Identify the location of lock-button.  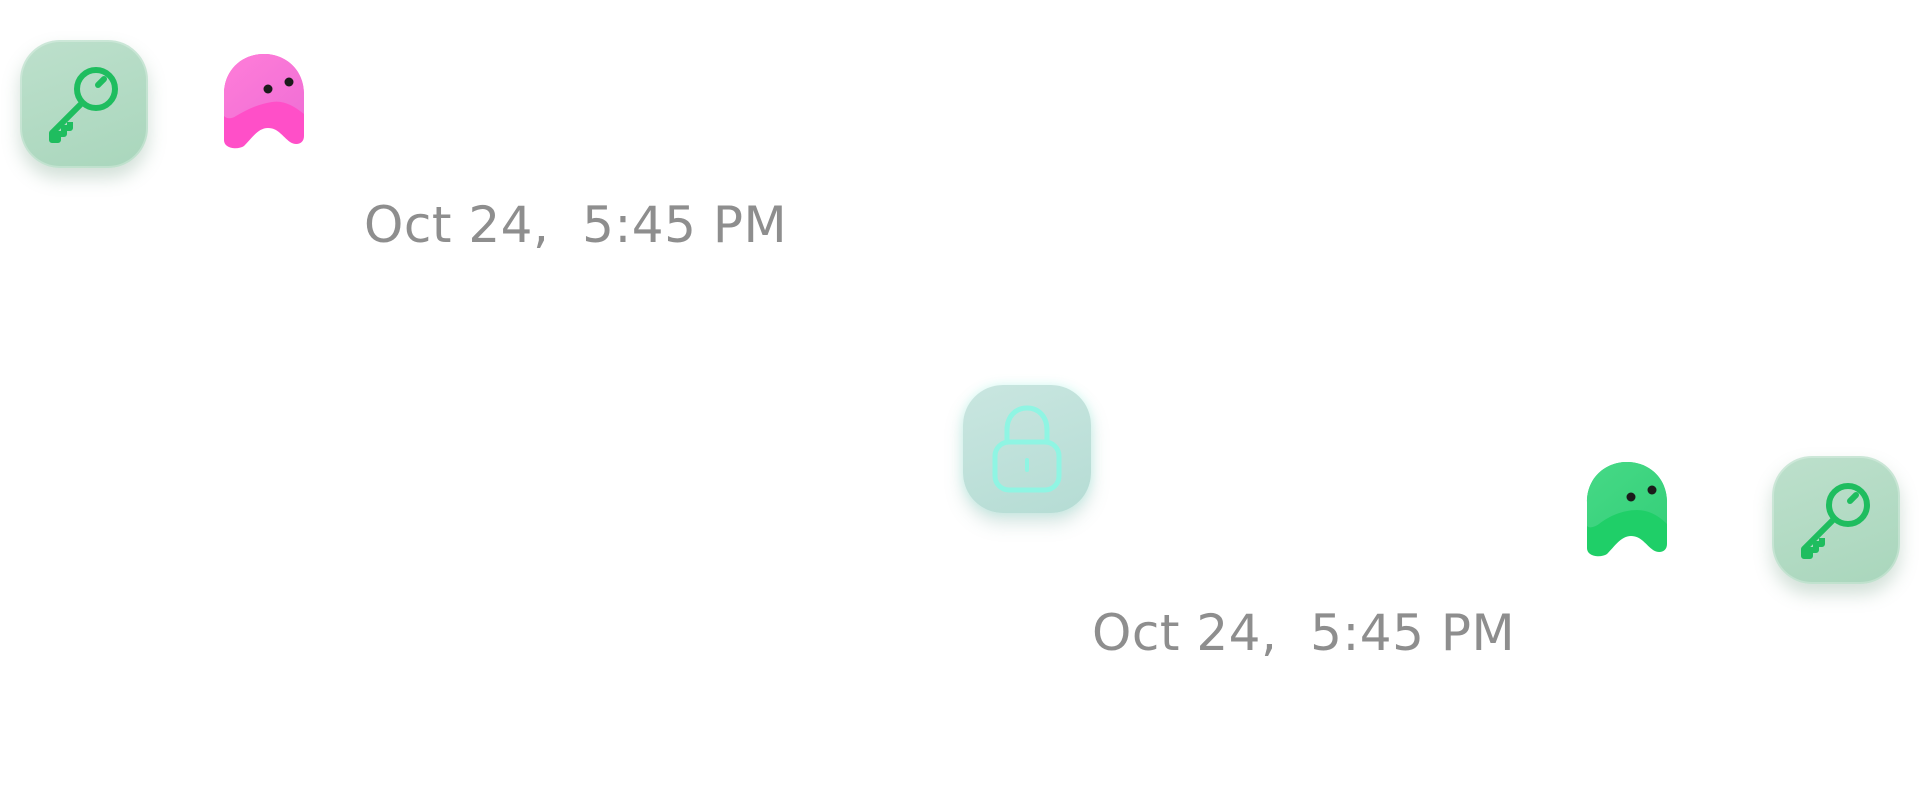
(1027, 449).